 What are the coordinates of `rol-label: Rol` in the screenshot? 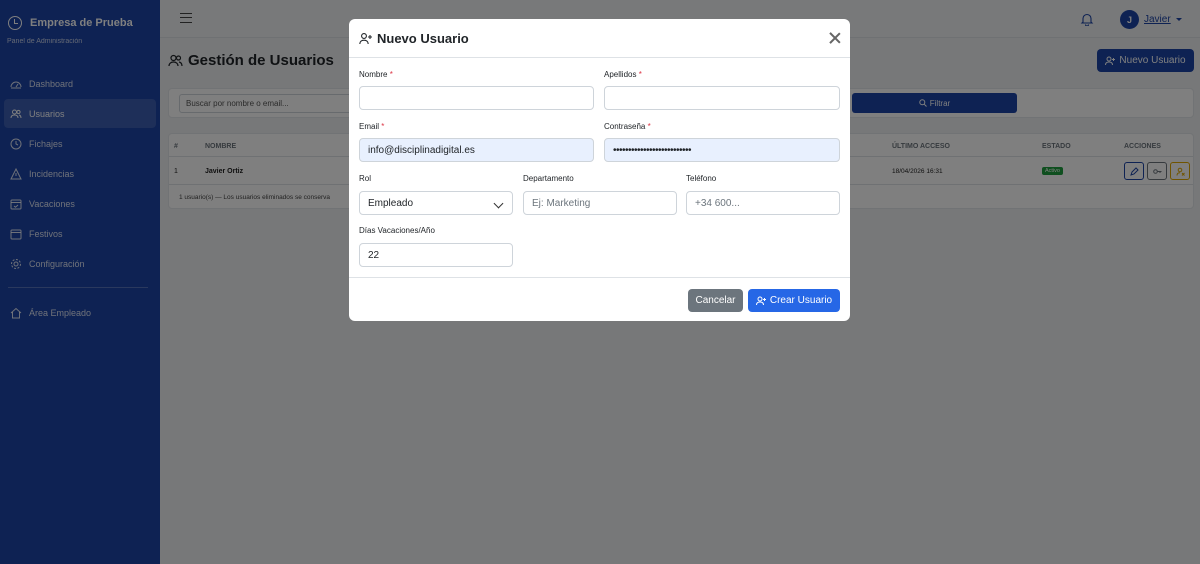 It's located at (365, 178).